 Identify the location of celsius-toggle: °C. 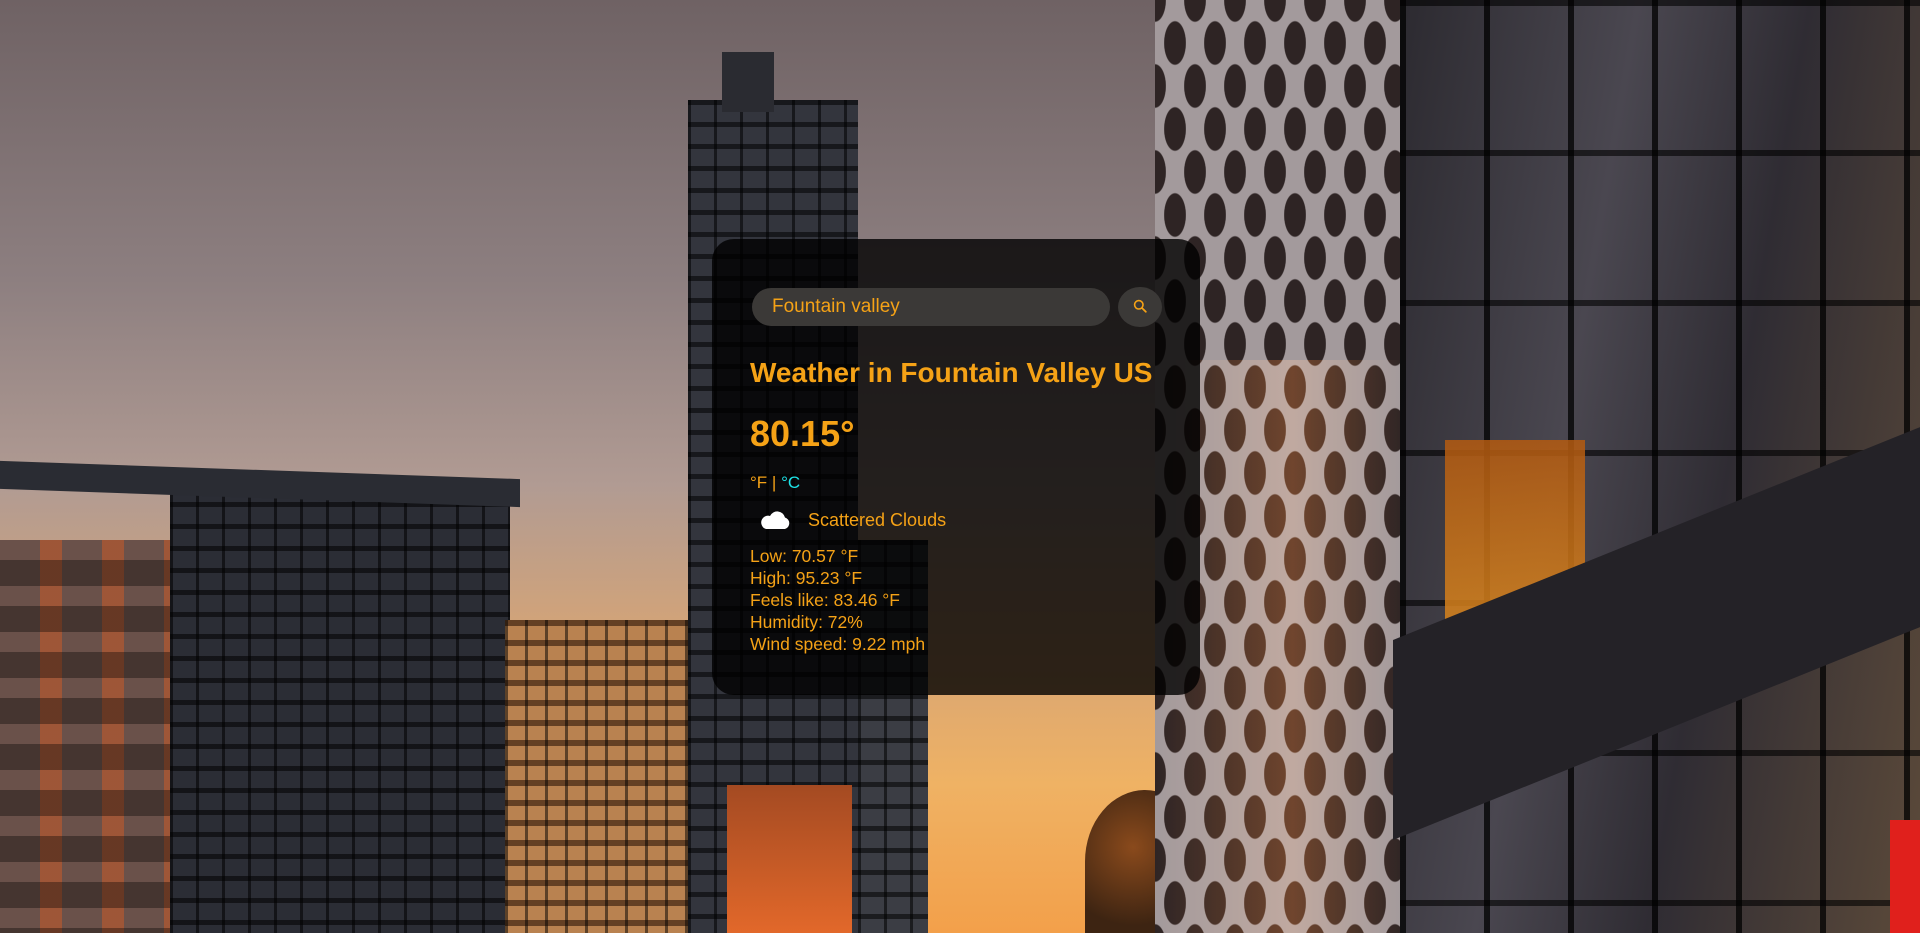
(790, 482).